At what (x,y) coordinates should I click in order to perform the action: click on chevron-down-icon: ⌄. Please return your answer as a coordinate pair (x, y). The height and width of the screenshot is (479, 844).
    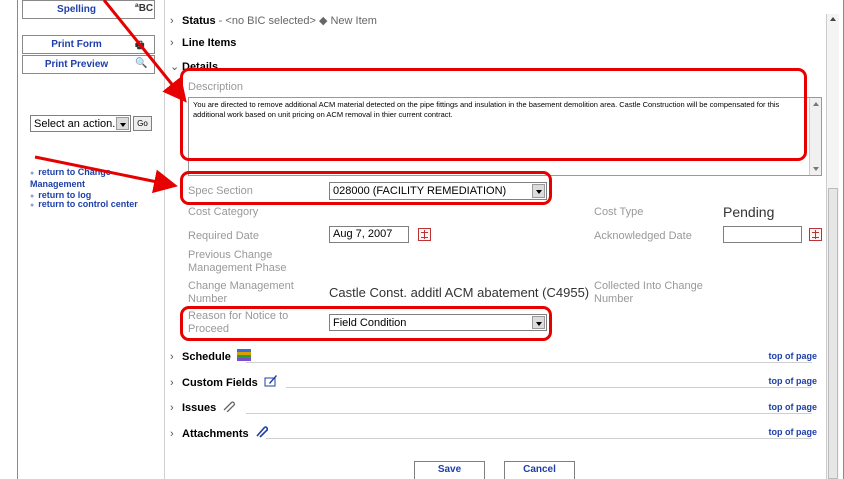
    Looking at the image, I should click on (175, 67).